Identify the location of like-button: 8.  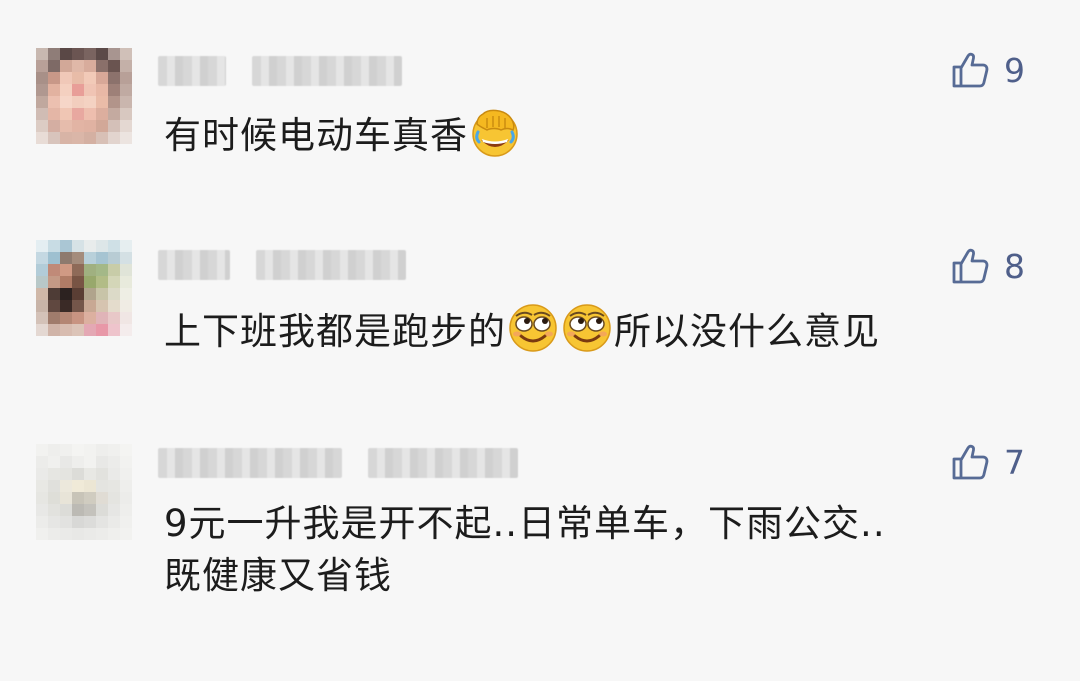
(987, 266).